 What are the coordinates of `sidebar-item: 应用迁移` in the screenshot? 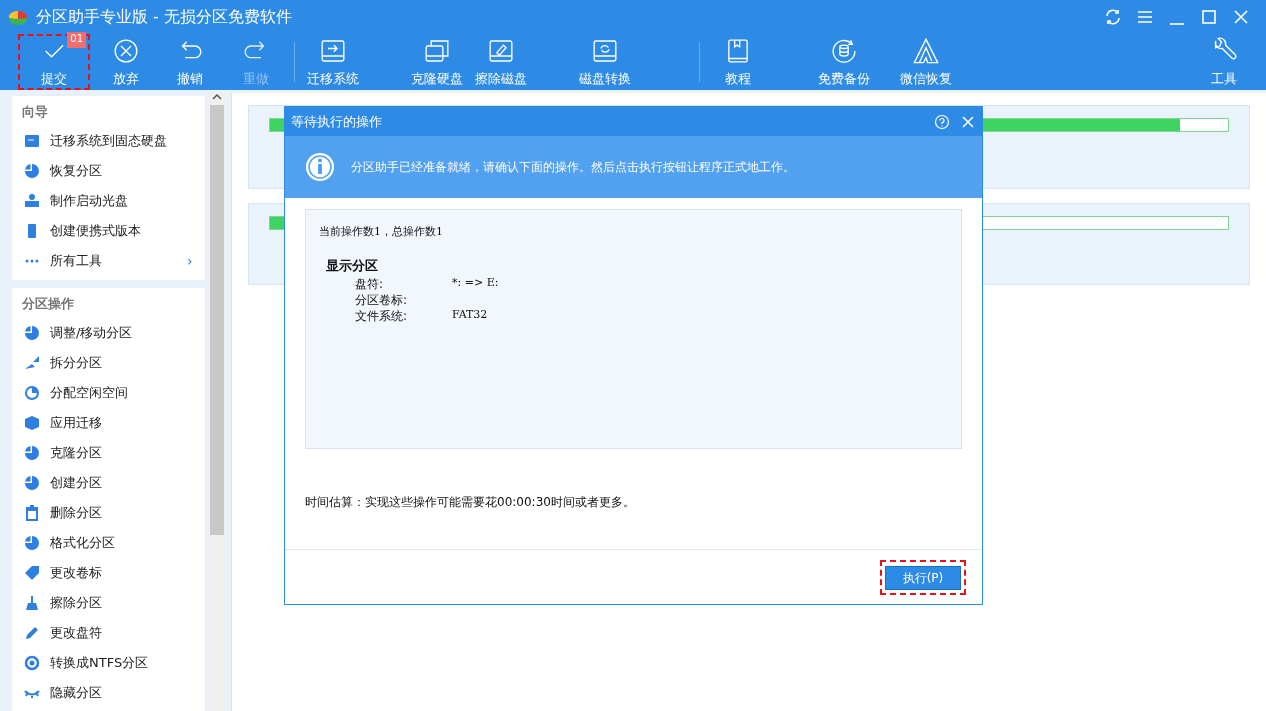 It's located at (108, 423).